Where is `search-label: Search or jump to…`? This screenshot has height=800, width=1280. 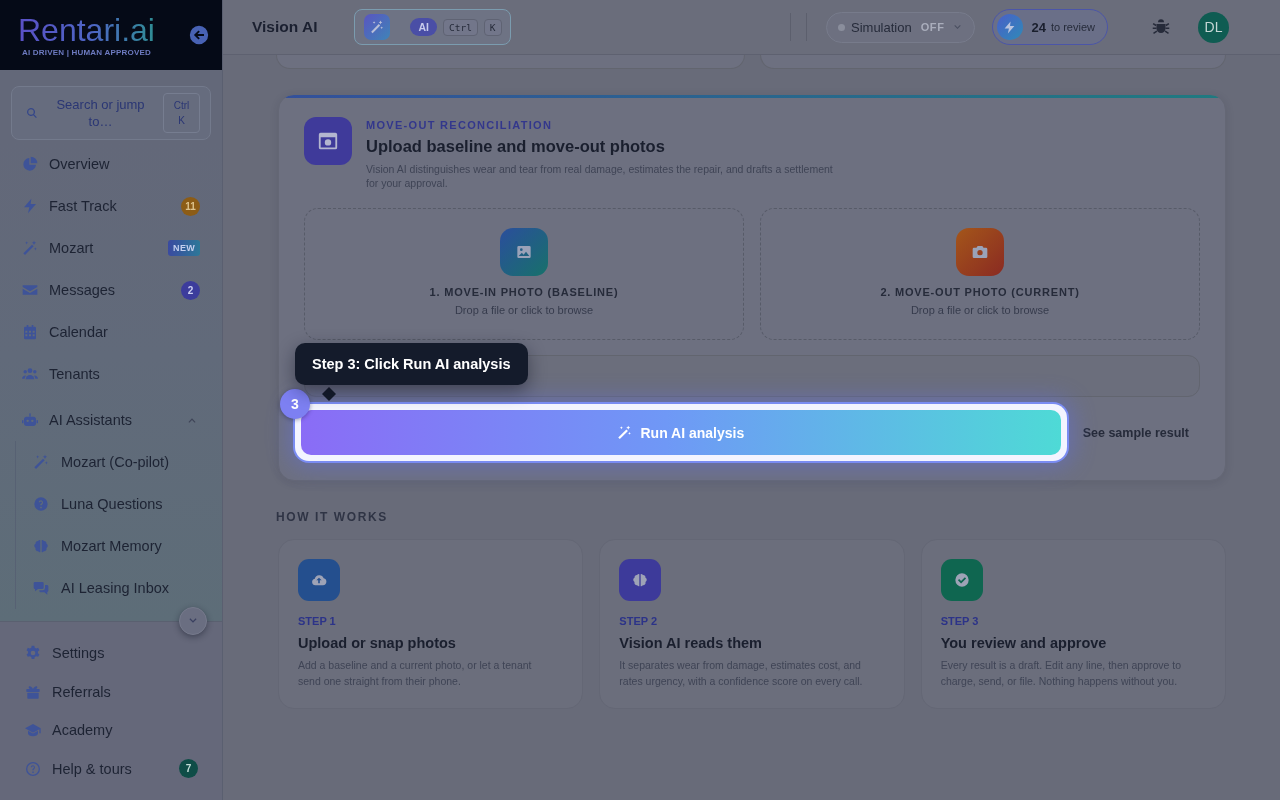 search-label: Search or jump to… is located at coordinates (100, 113).